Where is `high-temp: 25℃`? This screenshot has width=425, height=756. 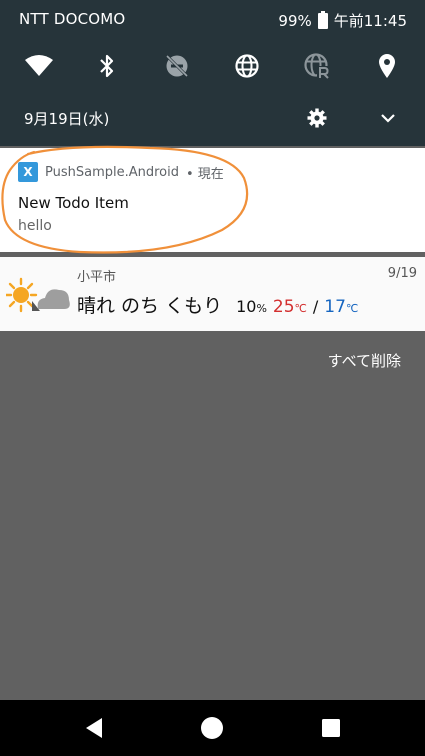 high-temp: 25℃ is located at coordinates (290, 307).